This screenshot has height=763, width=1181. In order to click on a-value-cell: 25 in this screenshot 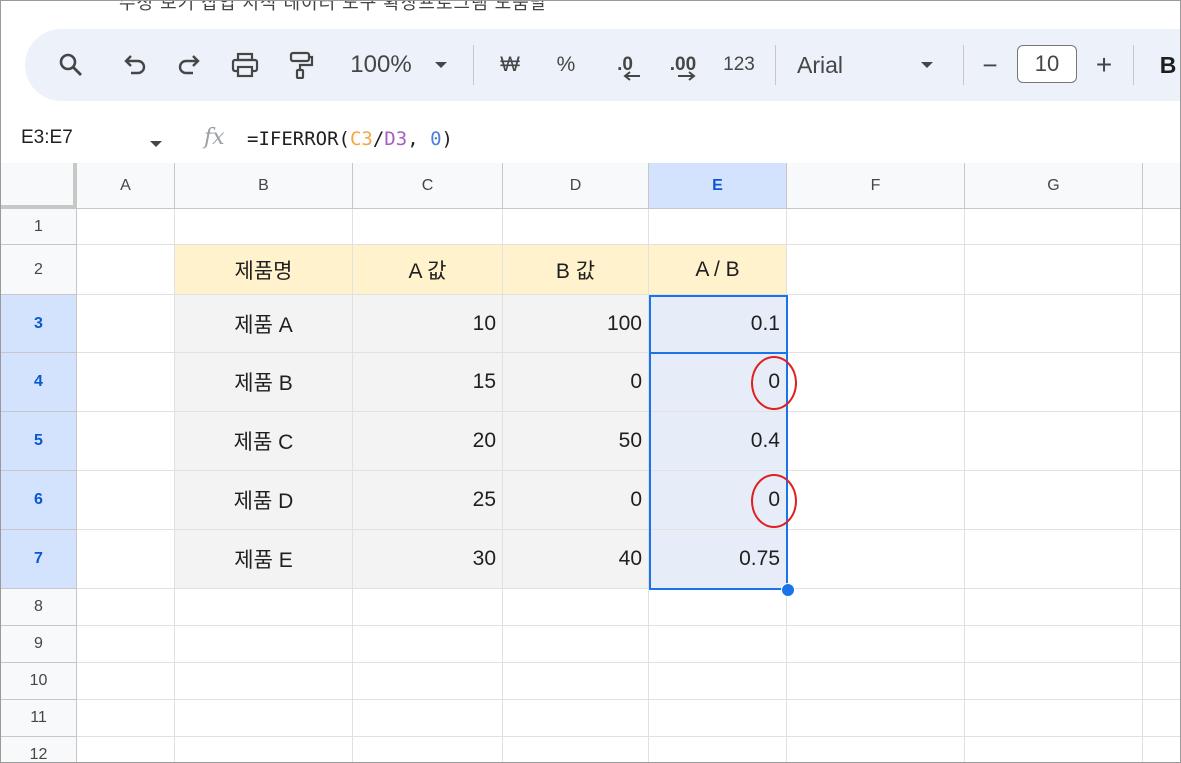, I will do `click(428, 500)`.